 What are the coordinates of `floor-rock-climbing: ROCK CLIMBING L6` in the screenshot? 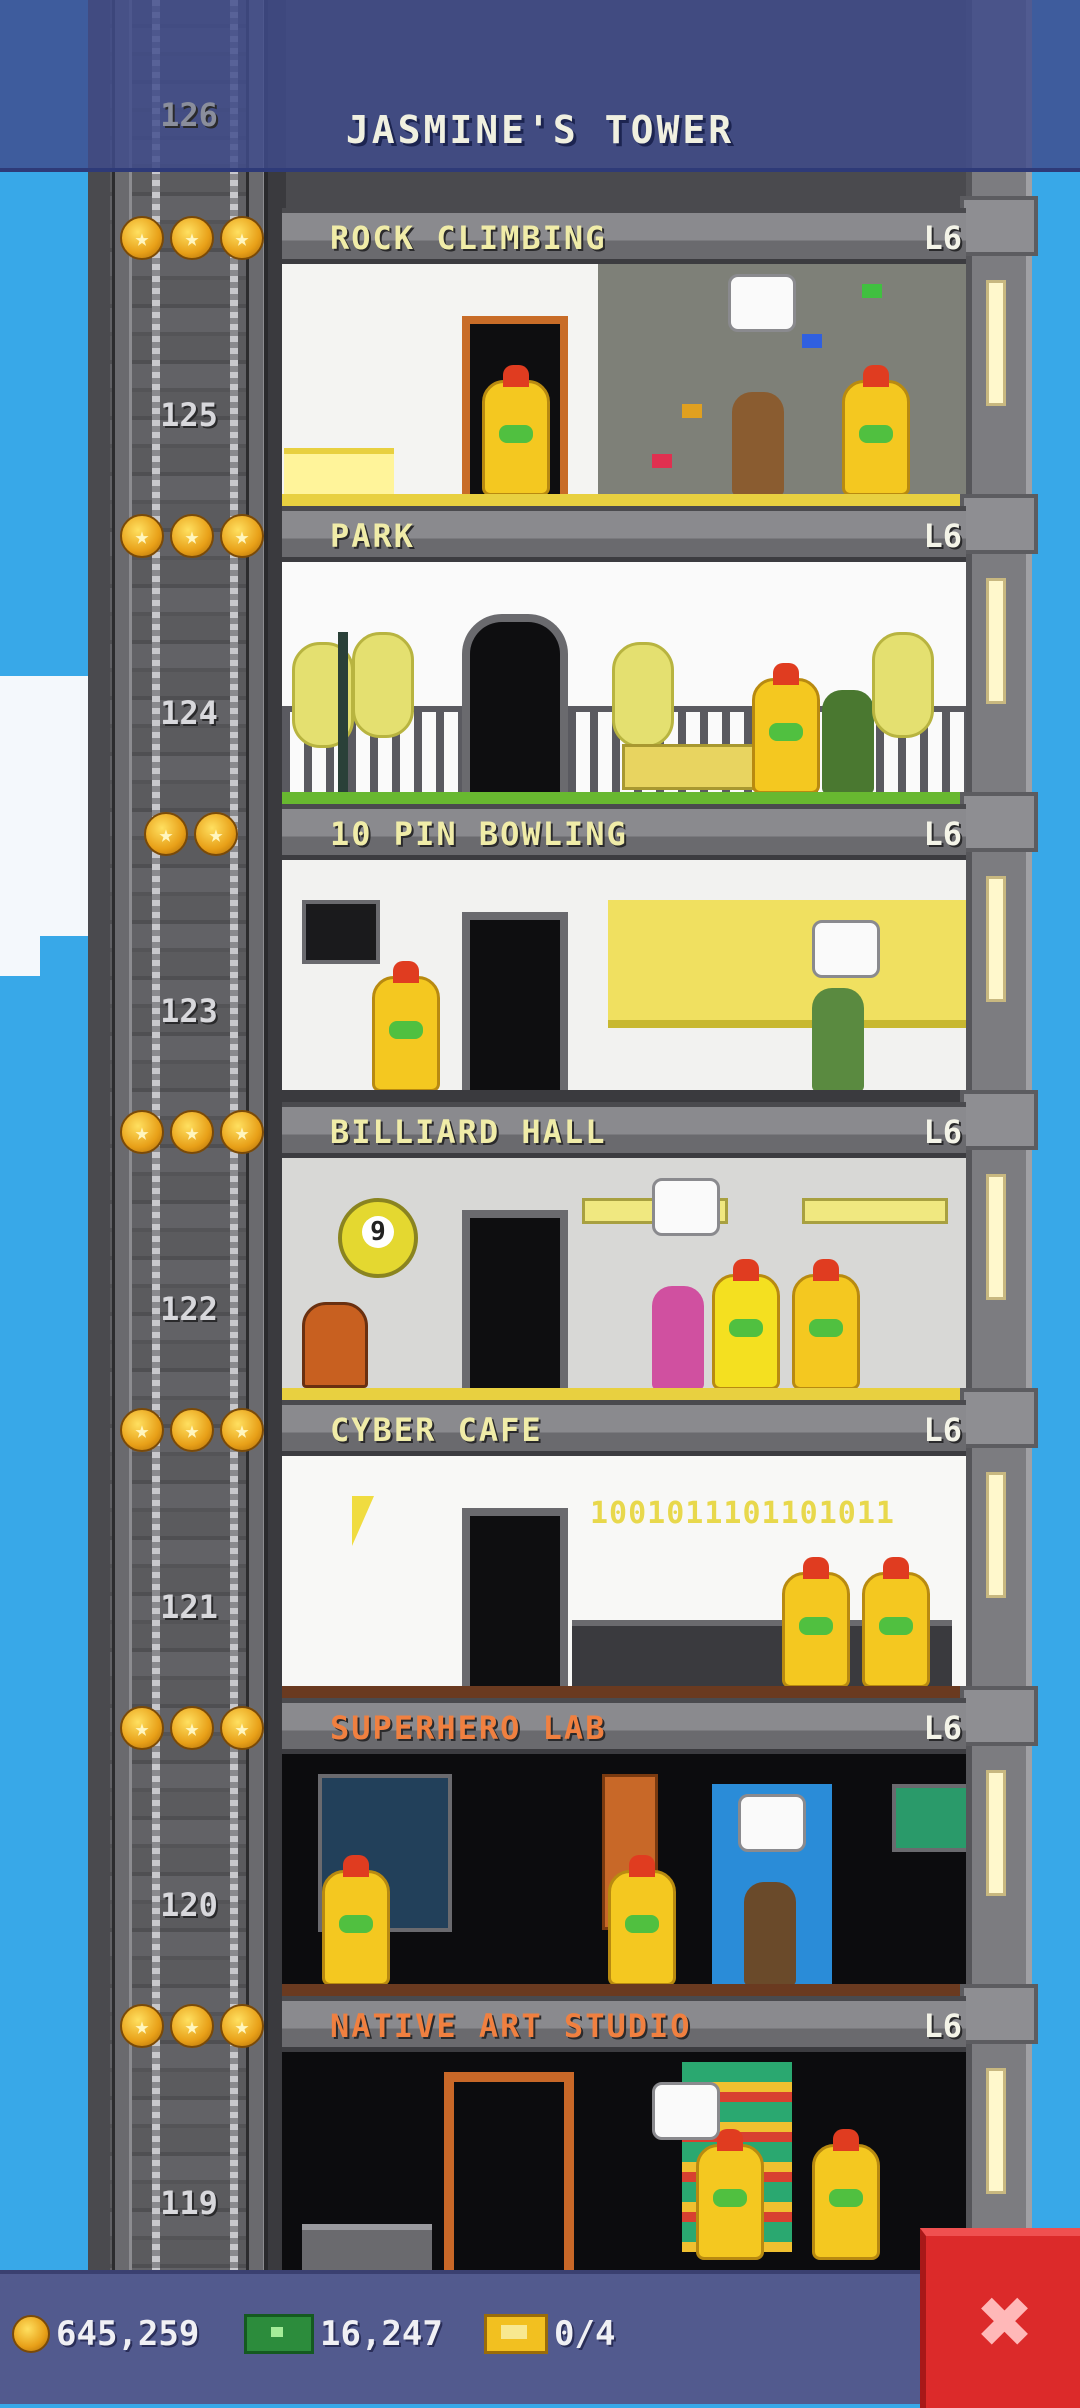 It's located at (624, 357).